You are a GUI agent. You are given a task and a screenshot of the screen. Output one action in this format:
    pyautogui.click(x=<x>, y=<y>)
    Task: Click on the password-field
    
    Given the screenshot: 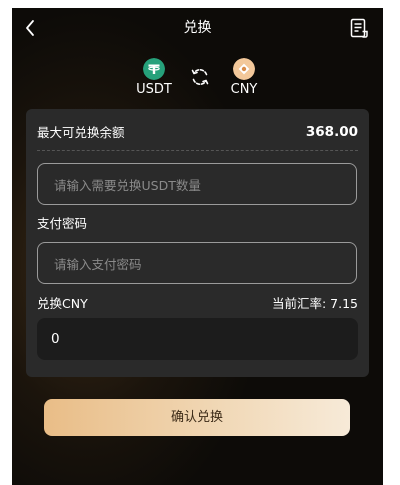 What is the action you would take?
    pyautogui.click(x=197, y=263)
    